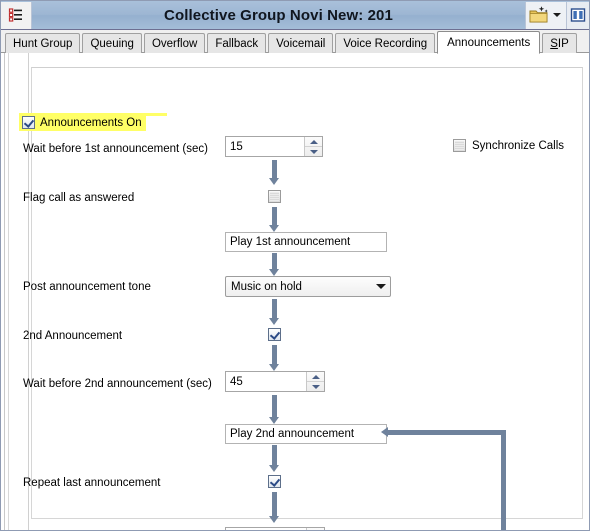  What do you see at coordinates (278, 15) in the screenshot?
I see `page-title: Collective Group Novi New: 201` at bounding box center [278, 15].